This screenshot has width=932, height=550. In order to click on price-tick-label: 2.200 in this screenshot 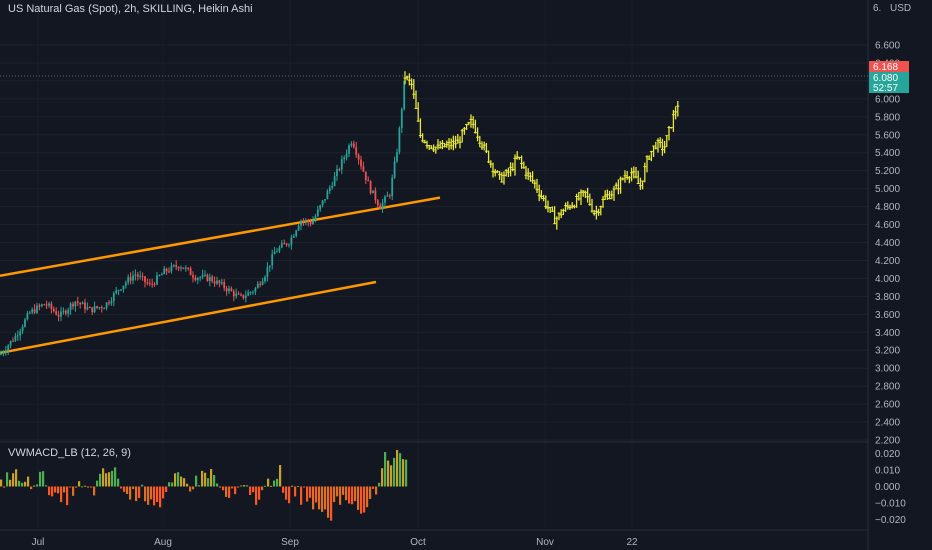, I will do `click(887, 441)`.